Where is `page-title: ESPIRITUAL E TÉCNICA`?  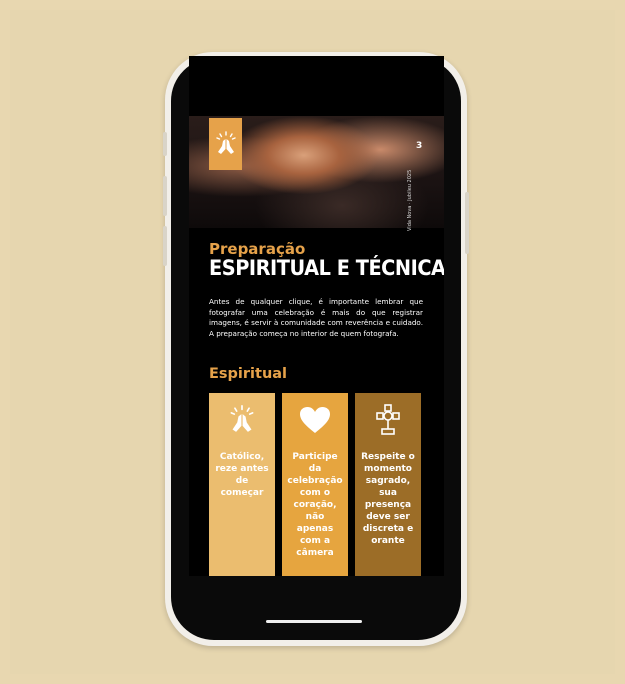 page-title: ESPIRITUAL E TÉCNICA is located at coordinates (326, 268).